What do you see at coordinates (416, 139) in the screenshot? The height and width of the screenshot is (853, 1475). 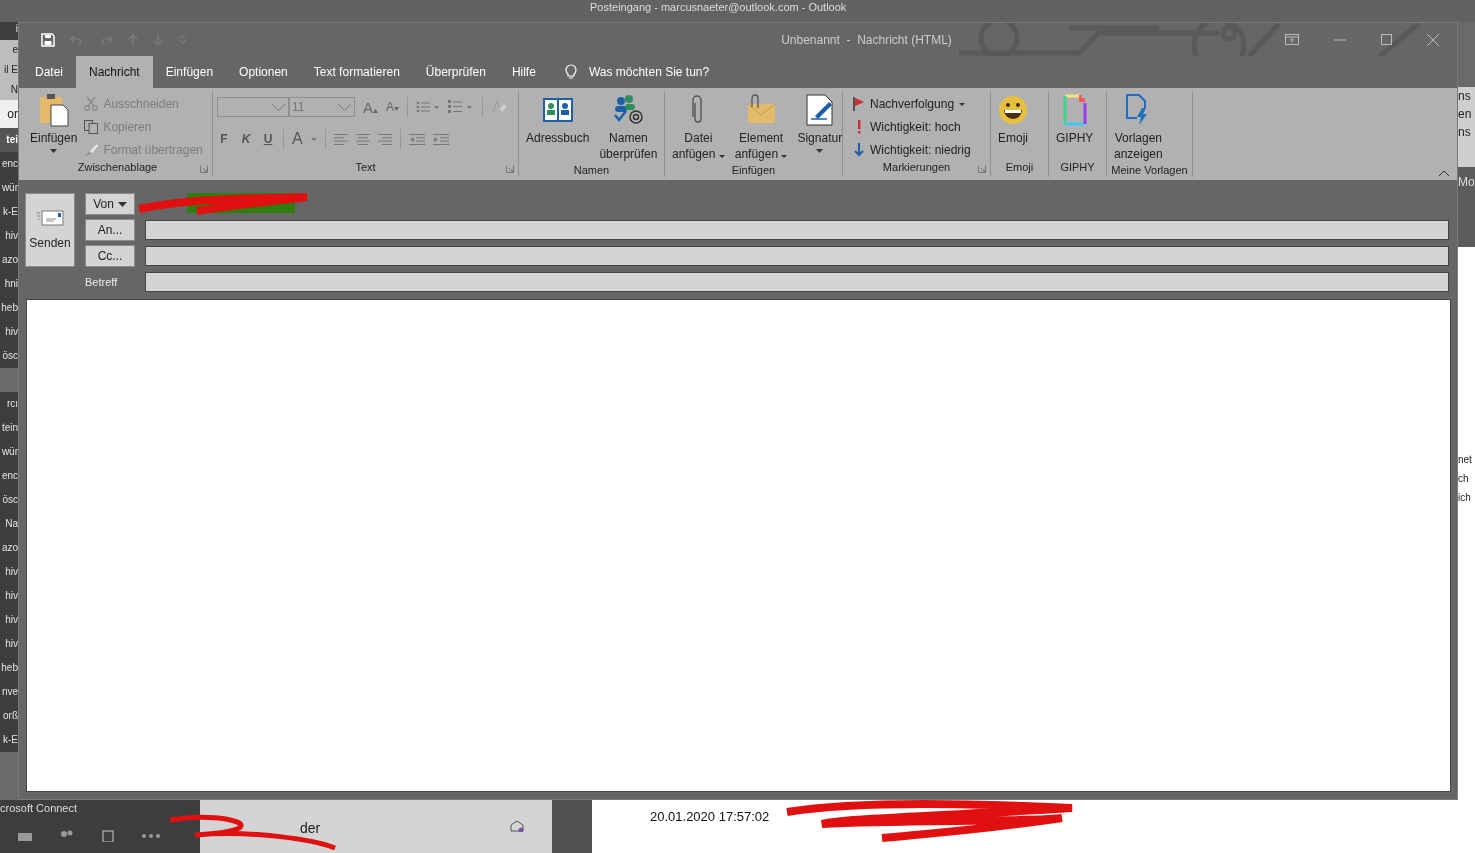 I see `outdent-icon` at bounding box center [416, 139].